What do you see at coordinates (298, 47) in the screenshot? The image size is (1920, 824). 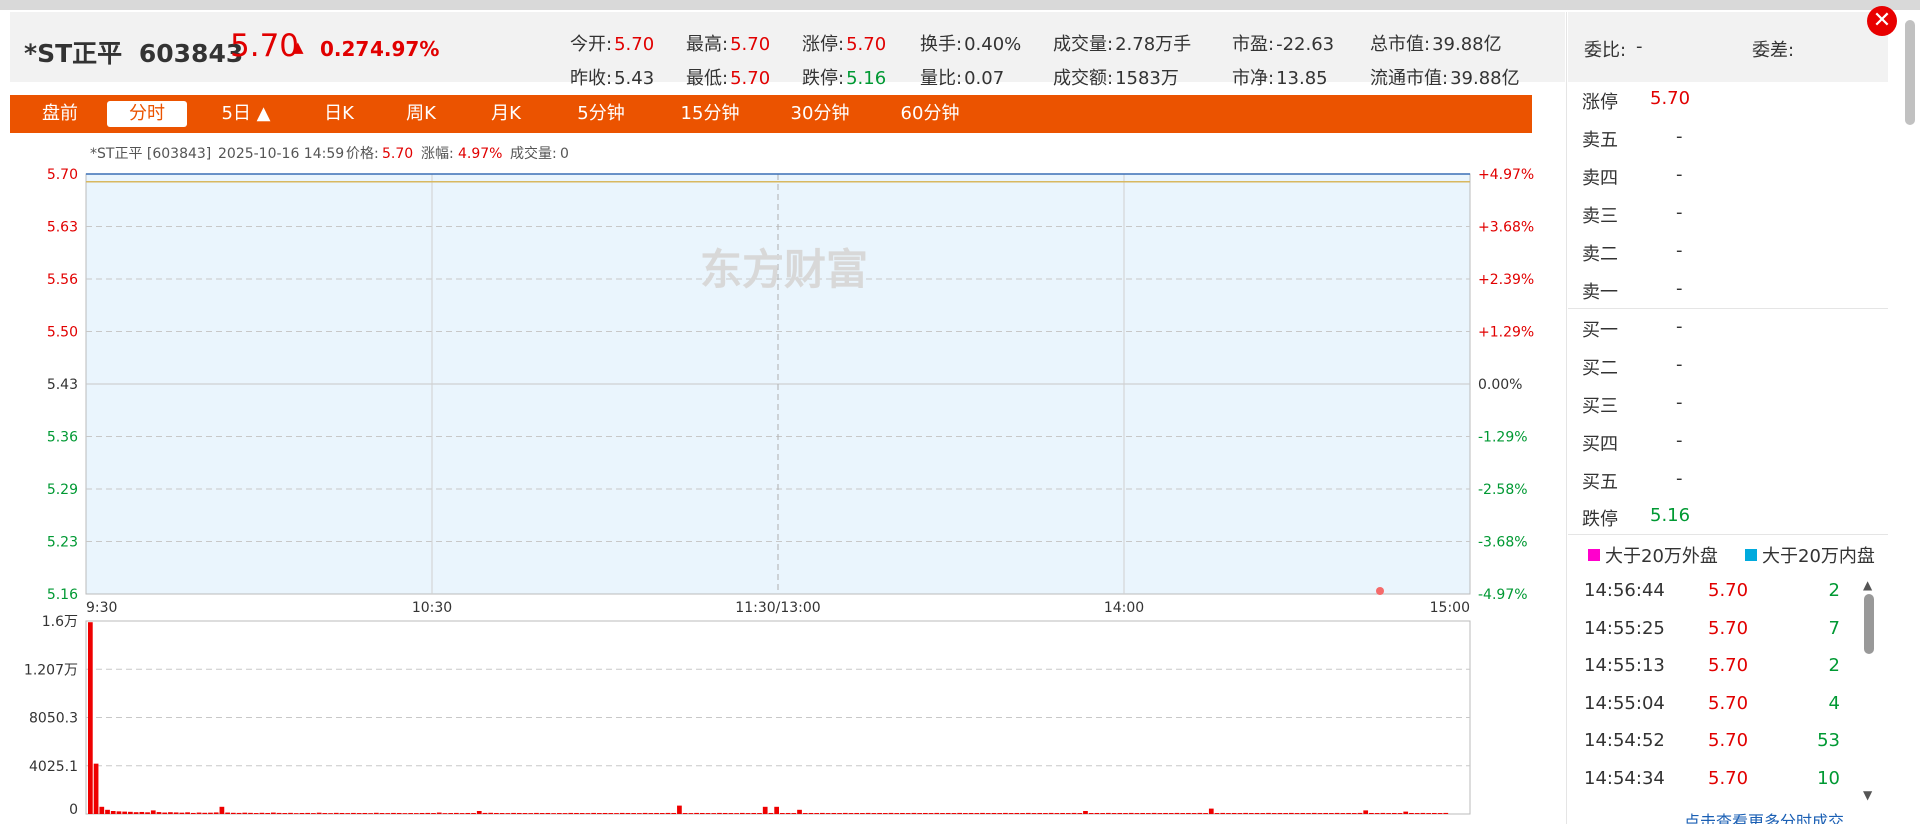 I see `up-arrow-icon: ▲` at bounding box center [298, 47].